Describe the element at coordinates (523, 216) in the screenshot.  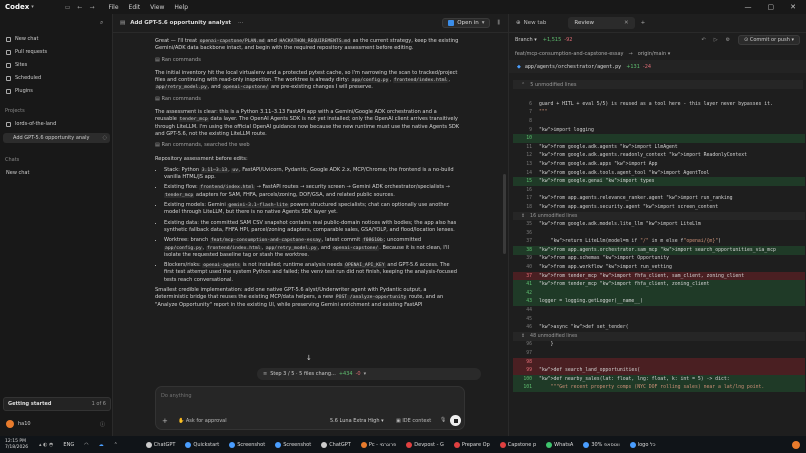
I see `expand-icon: ⇕` at that location.